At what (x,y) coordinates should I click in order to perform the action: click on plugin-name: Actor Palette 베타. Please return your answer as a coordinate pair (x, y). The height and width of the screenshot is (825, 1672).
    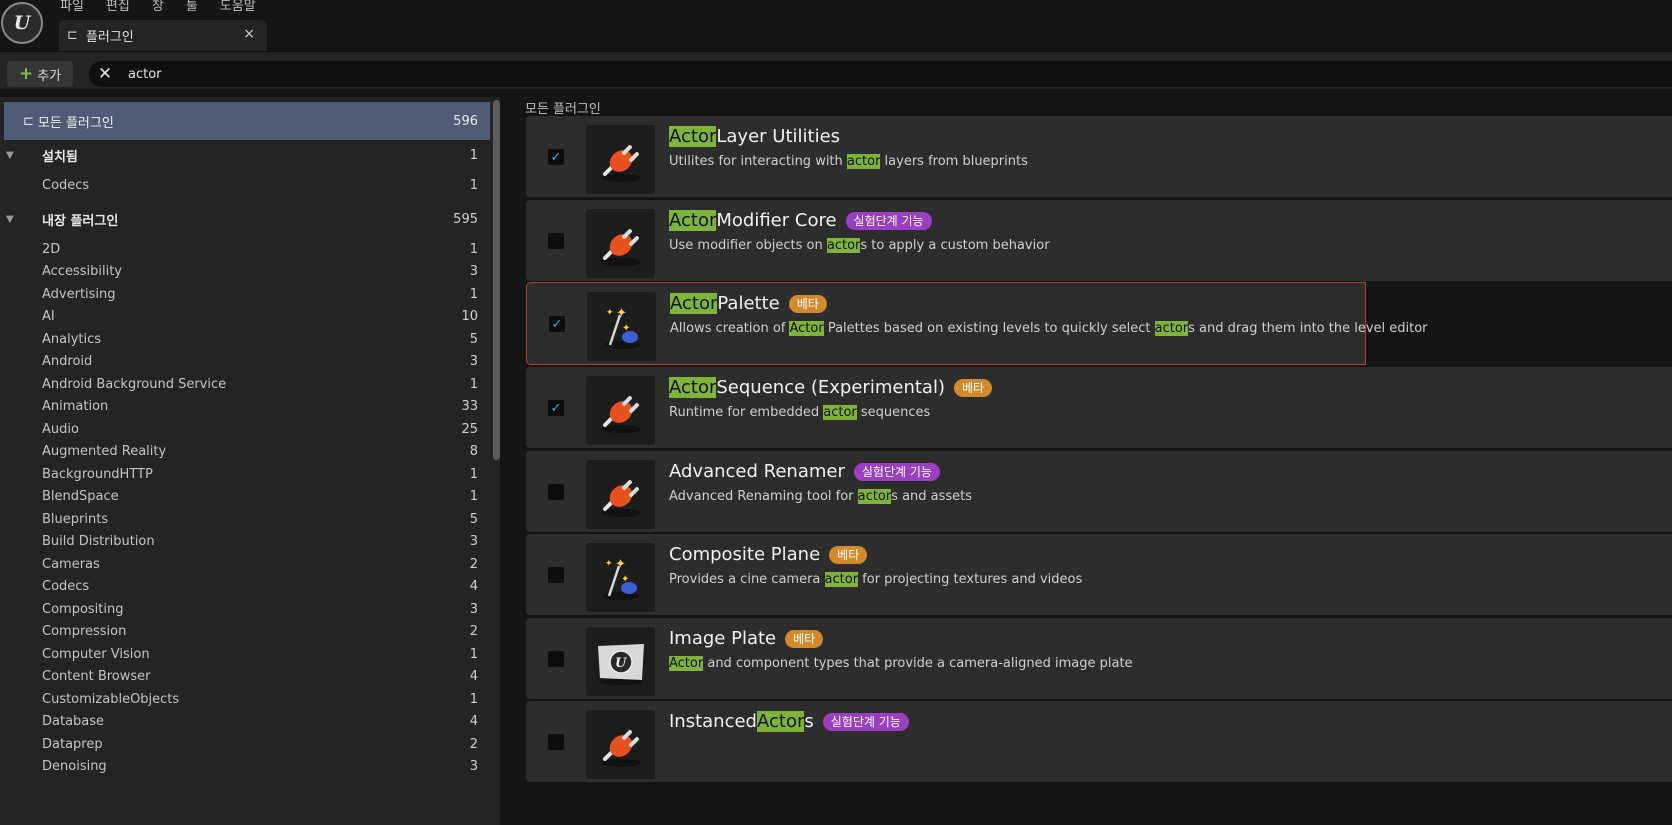
    Looking at the image, I should click on (748, 303).